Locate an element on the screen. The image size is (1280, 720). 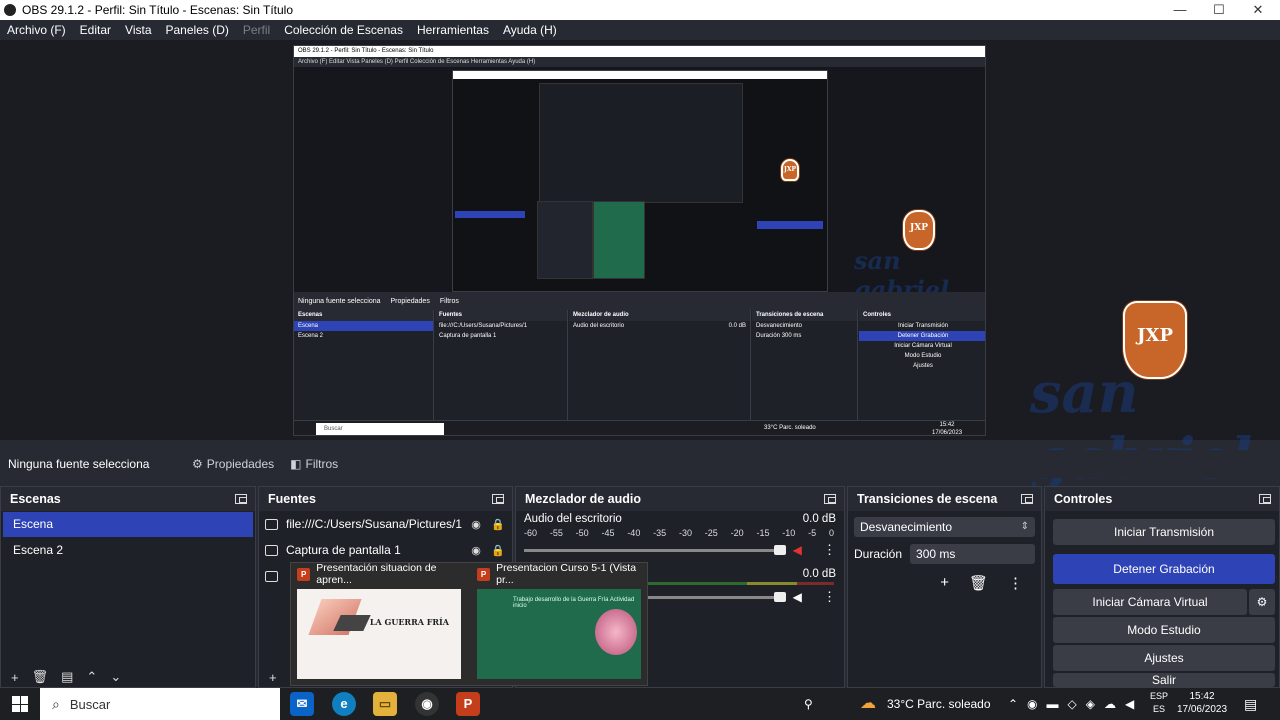
move-up-icon: ⌃ is located at coordinates (91, 677).